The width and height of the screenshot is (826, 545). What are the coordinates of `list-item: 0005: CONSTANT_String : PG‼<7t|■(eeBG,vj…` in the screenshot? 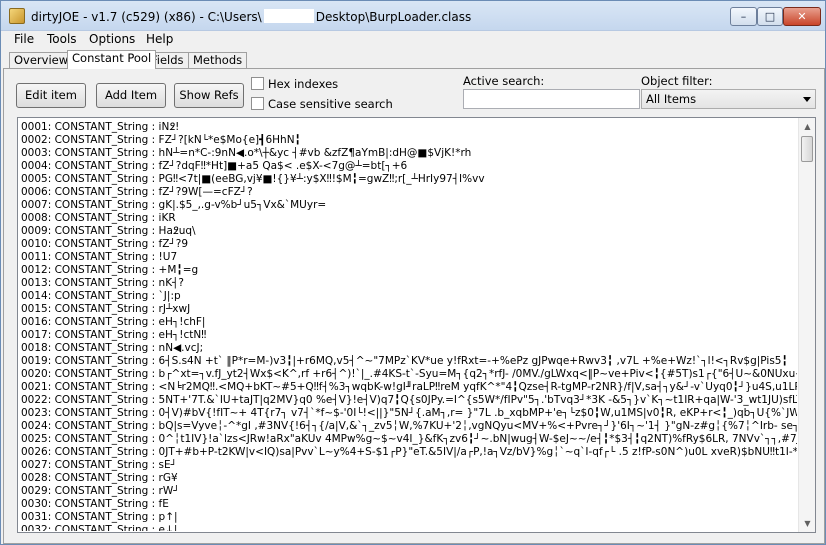 It's located at (409, 179).